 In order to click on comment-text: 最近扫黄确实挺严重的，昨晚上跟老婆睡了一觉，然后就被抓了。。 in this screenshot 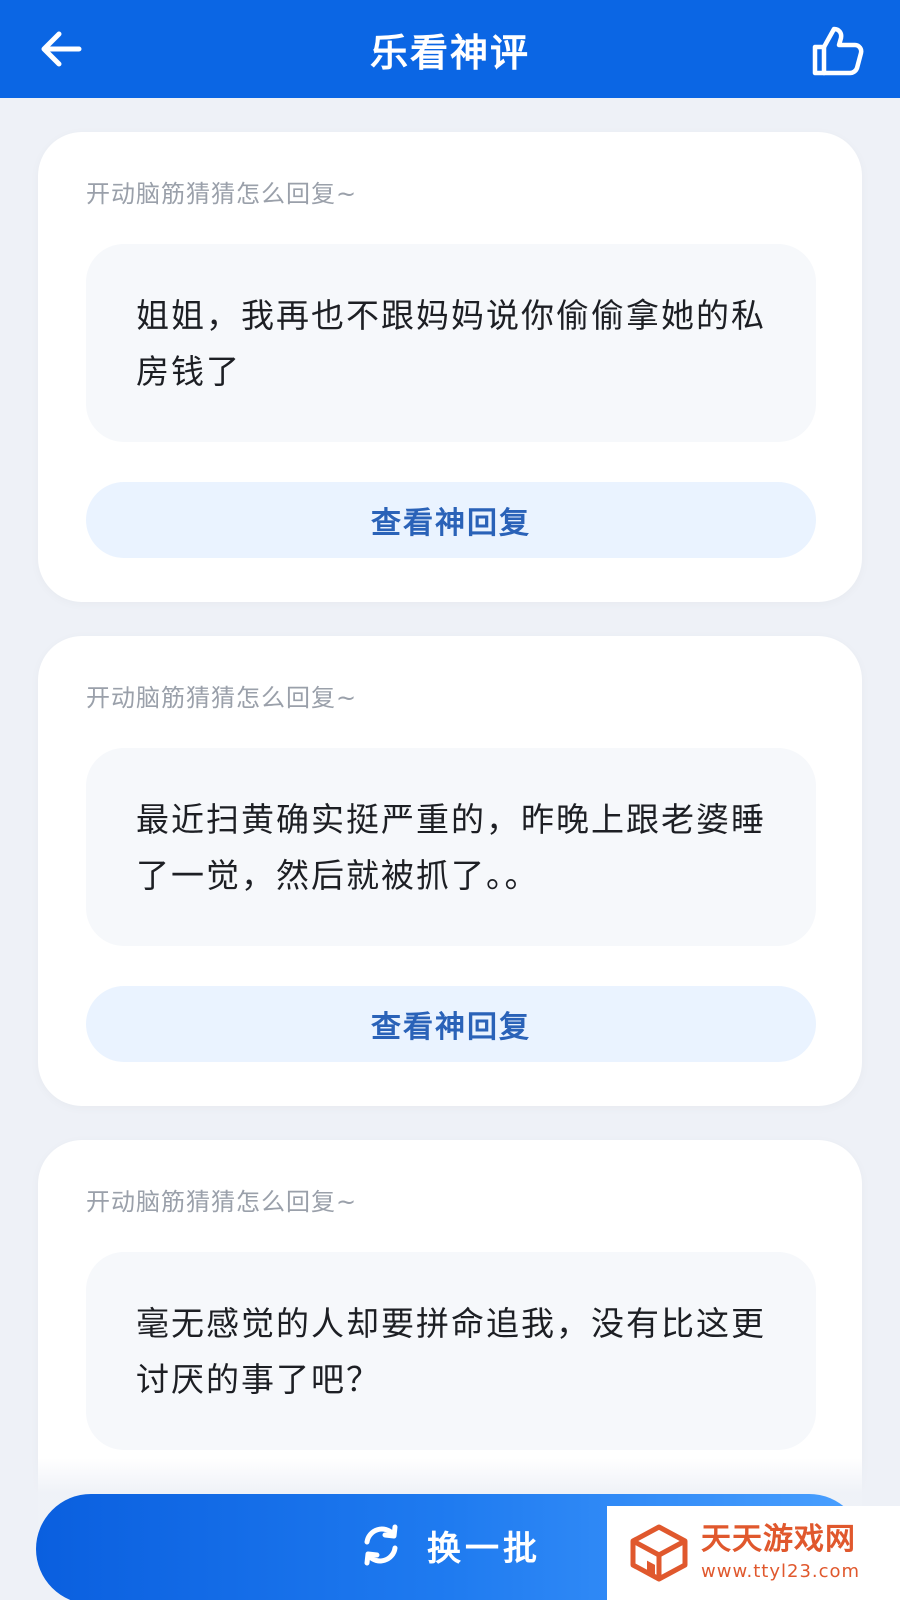, I will do `click(451, 847)`.